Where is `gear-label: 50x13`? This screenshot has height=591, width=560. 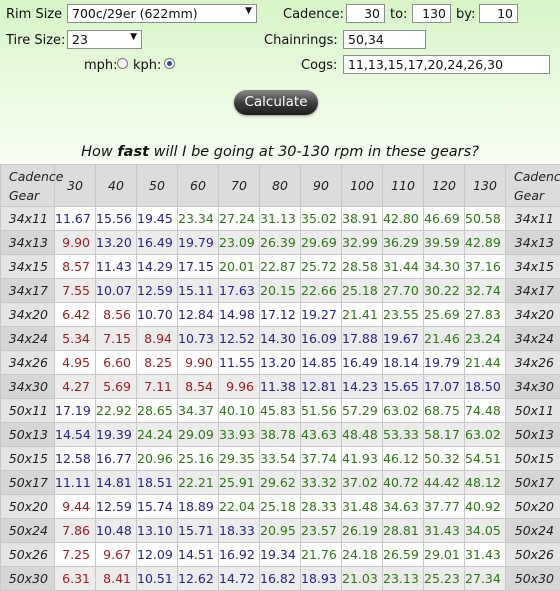 gear-label: 50x13 is located at coordinates (28, 435).